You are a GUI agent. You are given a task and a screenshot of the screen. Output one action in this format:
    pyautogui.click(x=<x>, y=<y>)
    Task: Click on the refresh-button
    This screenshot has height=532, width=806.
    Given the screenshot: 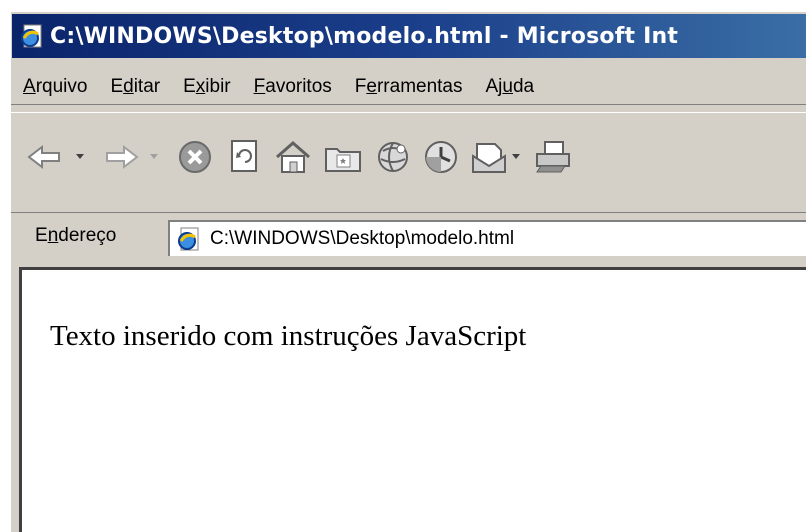 What is the action you would take?
    pyautogui.click(x=245, y=157)
    